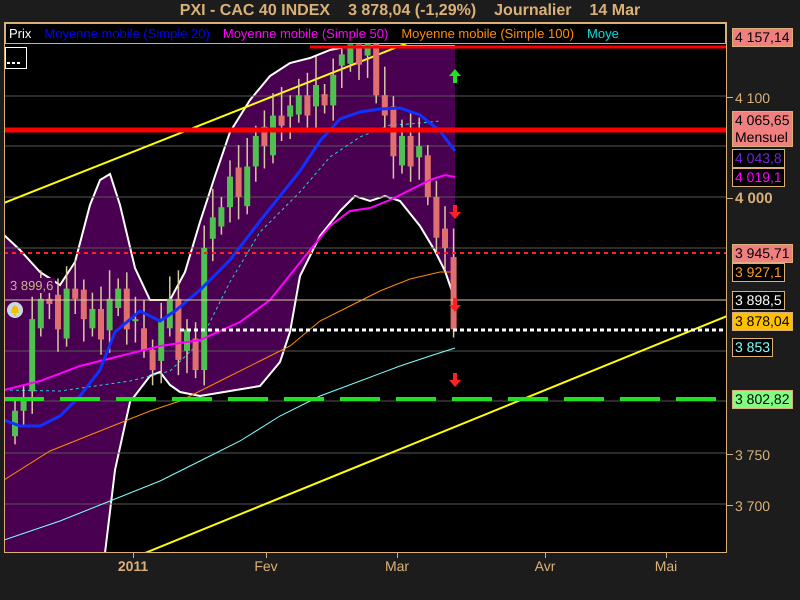 The width and height of the screenshot is (800, 600). Describe the element at coordinates (266, 566) in the screenshot. I see `time-axis-label: Fev` at that location.